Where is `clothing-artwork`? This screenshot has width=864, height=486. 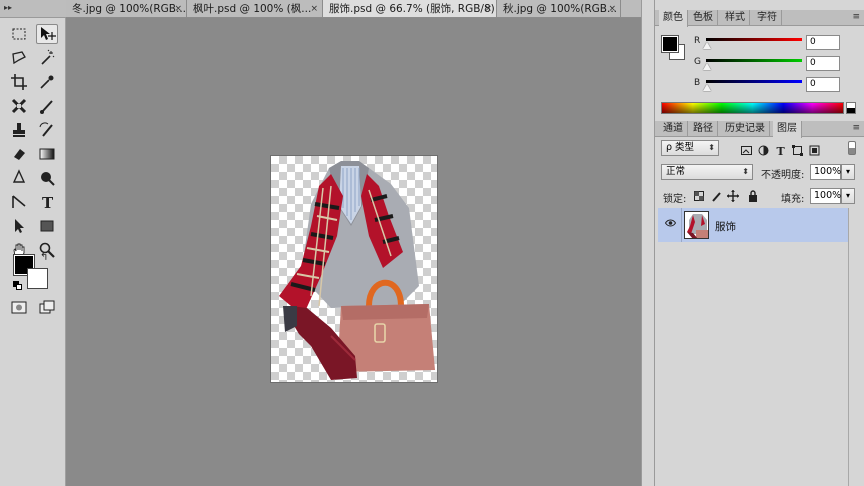 clothing-artwork is located at coordinates (357, 270).